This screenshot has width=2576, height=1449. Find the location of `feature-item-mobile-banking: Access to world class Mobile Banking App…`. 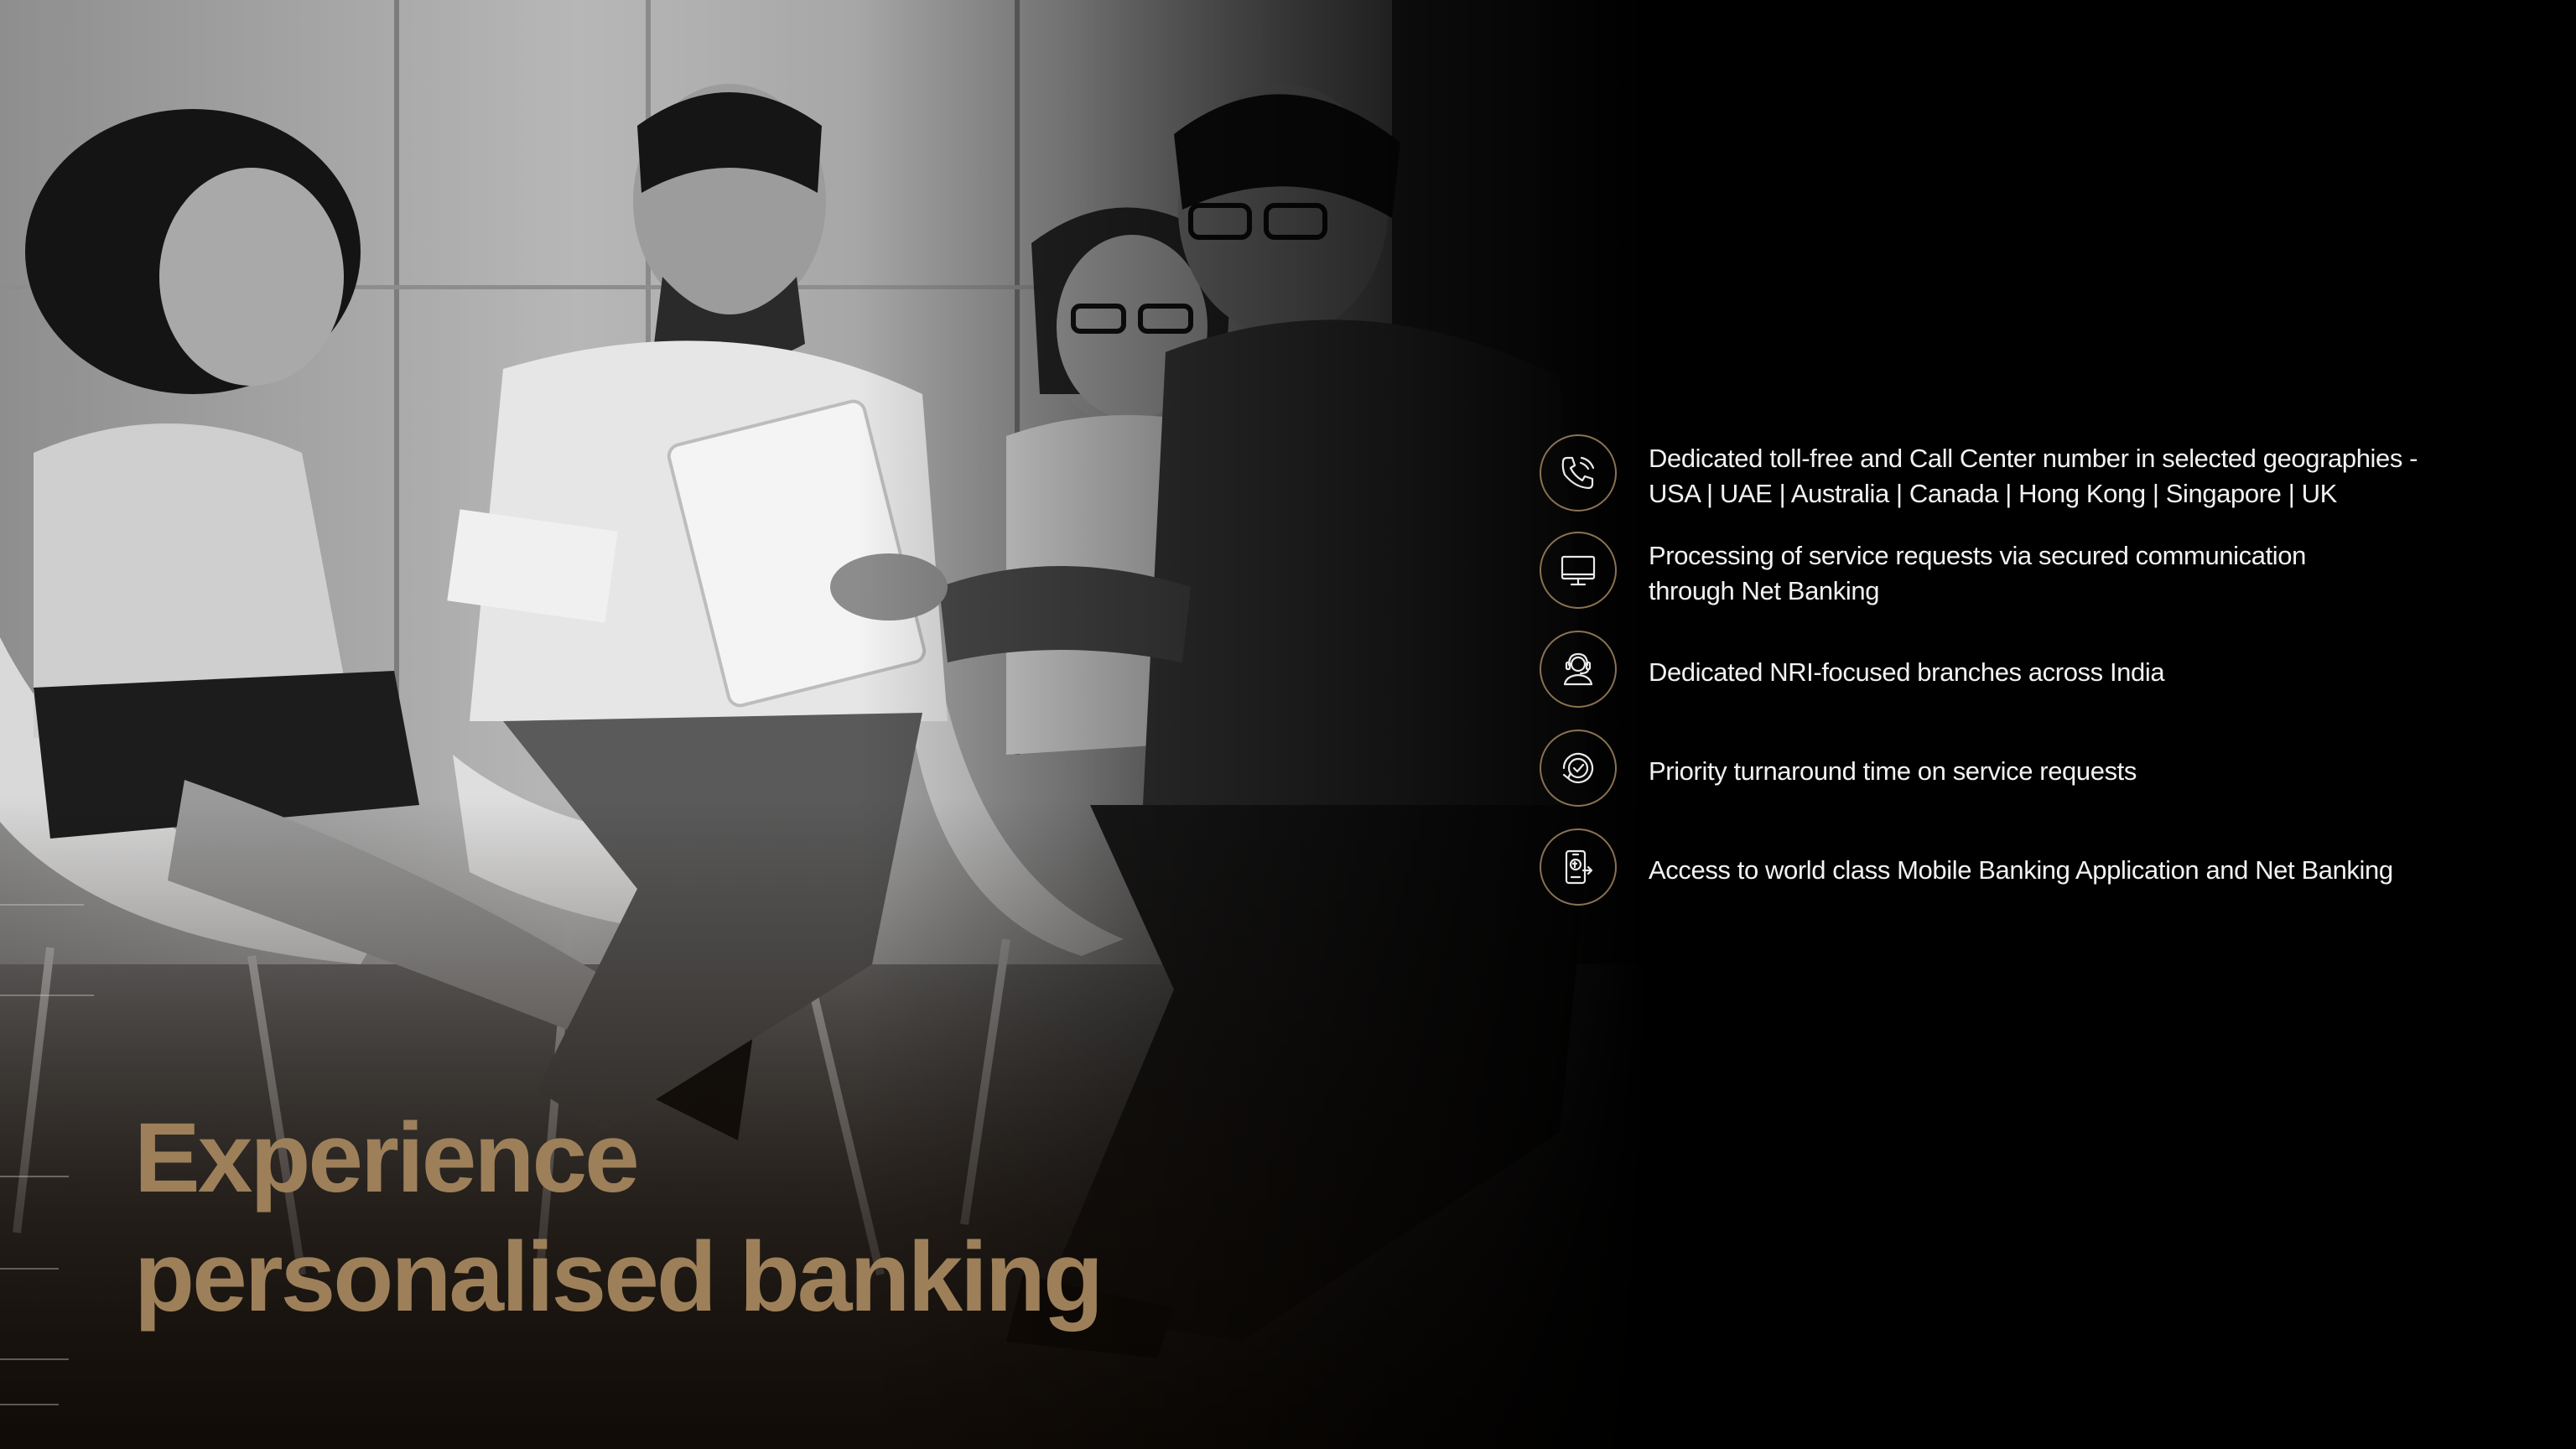

feature-item-mobile-banking: Access to world class Mobile Banking App… is located at coordinates (2018, 870).